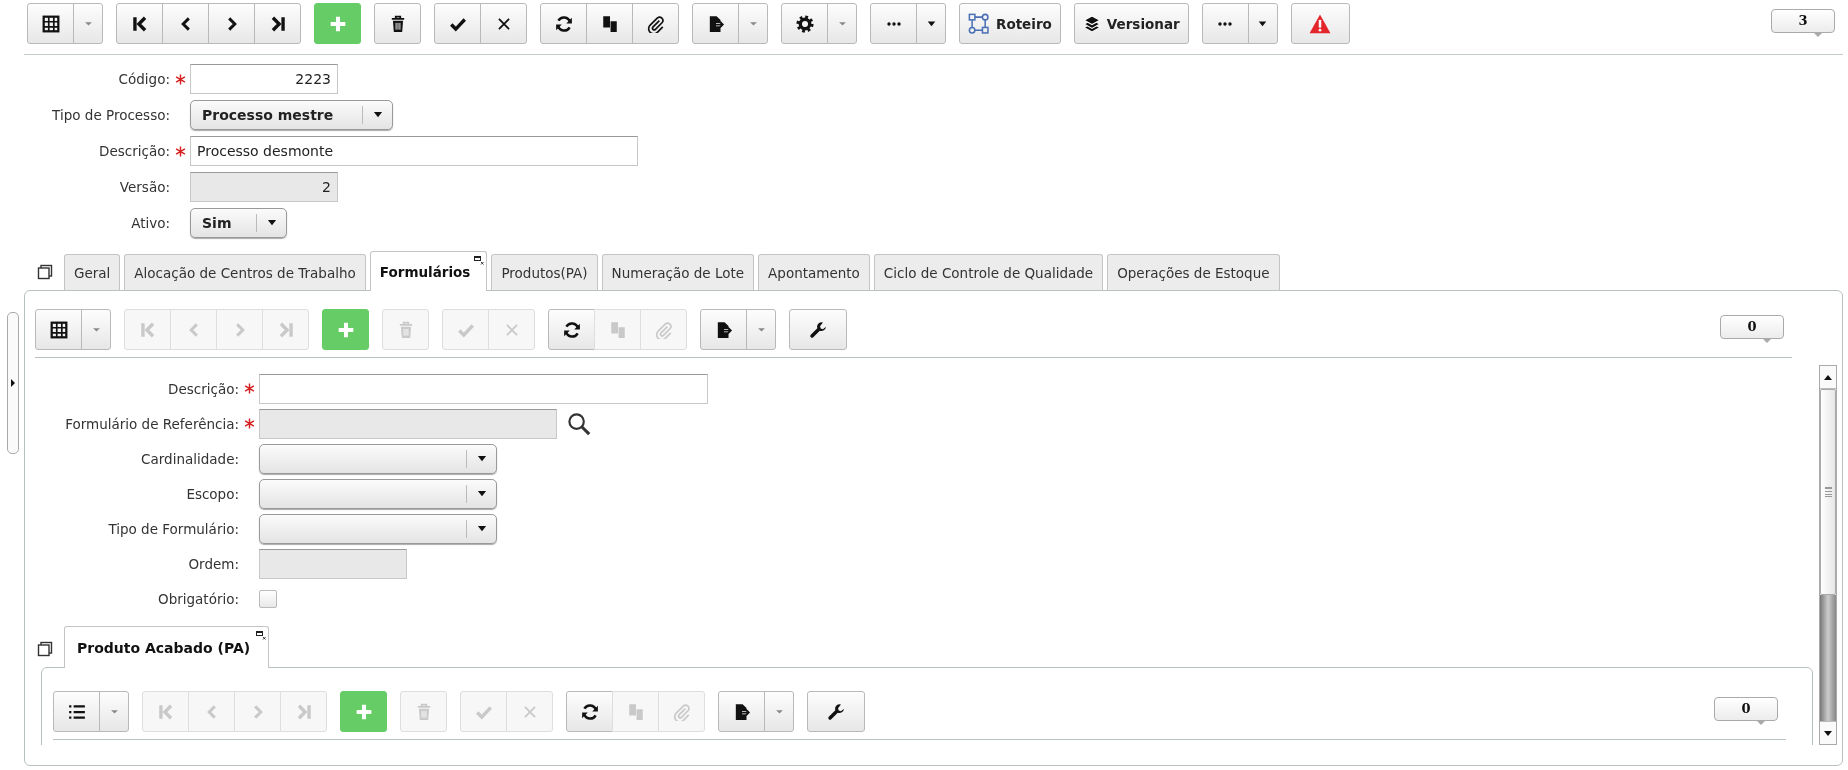  Describe the element at coordinates (483, 388) in the screenshot. I see `text-field` at that location.